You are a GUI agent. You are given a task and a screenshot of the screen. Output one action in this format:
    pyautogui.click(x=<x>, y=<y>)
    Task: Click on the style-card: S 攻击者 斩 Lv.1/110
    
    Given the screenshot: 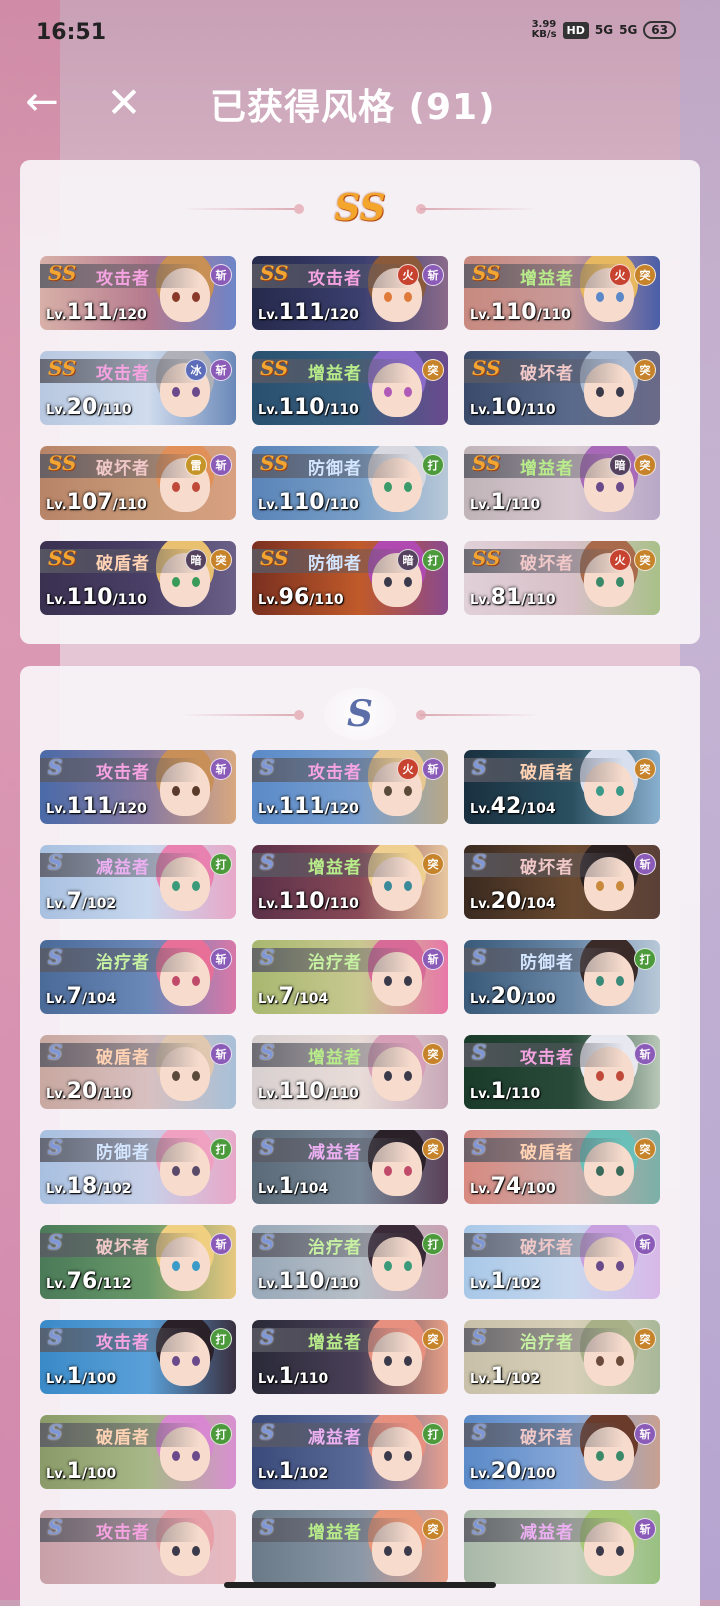 What is the action you would take?
    pyautogui.click(x=562, y=1072)
    